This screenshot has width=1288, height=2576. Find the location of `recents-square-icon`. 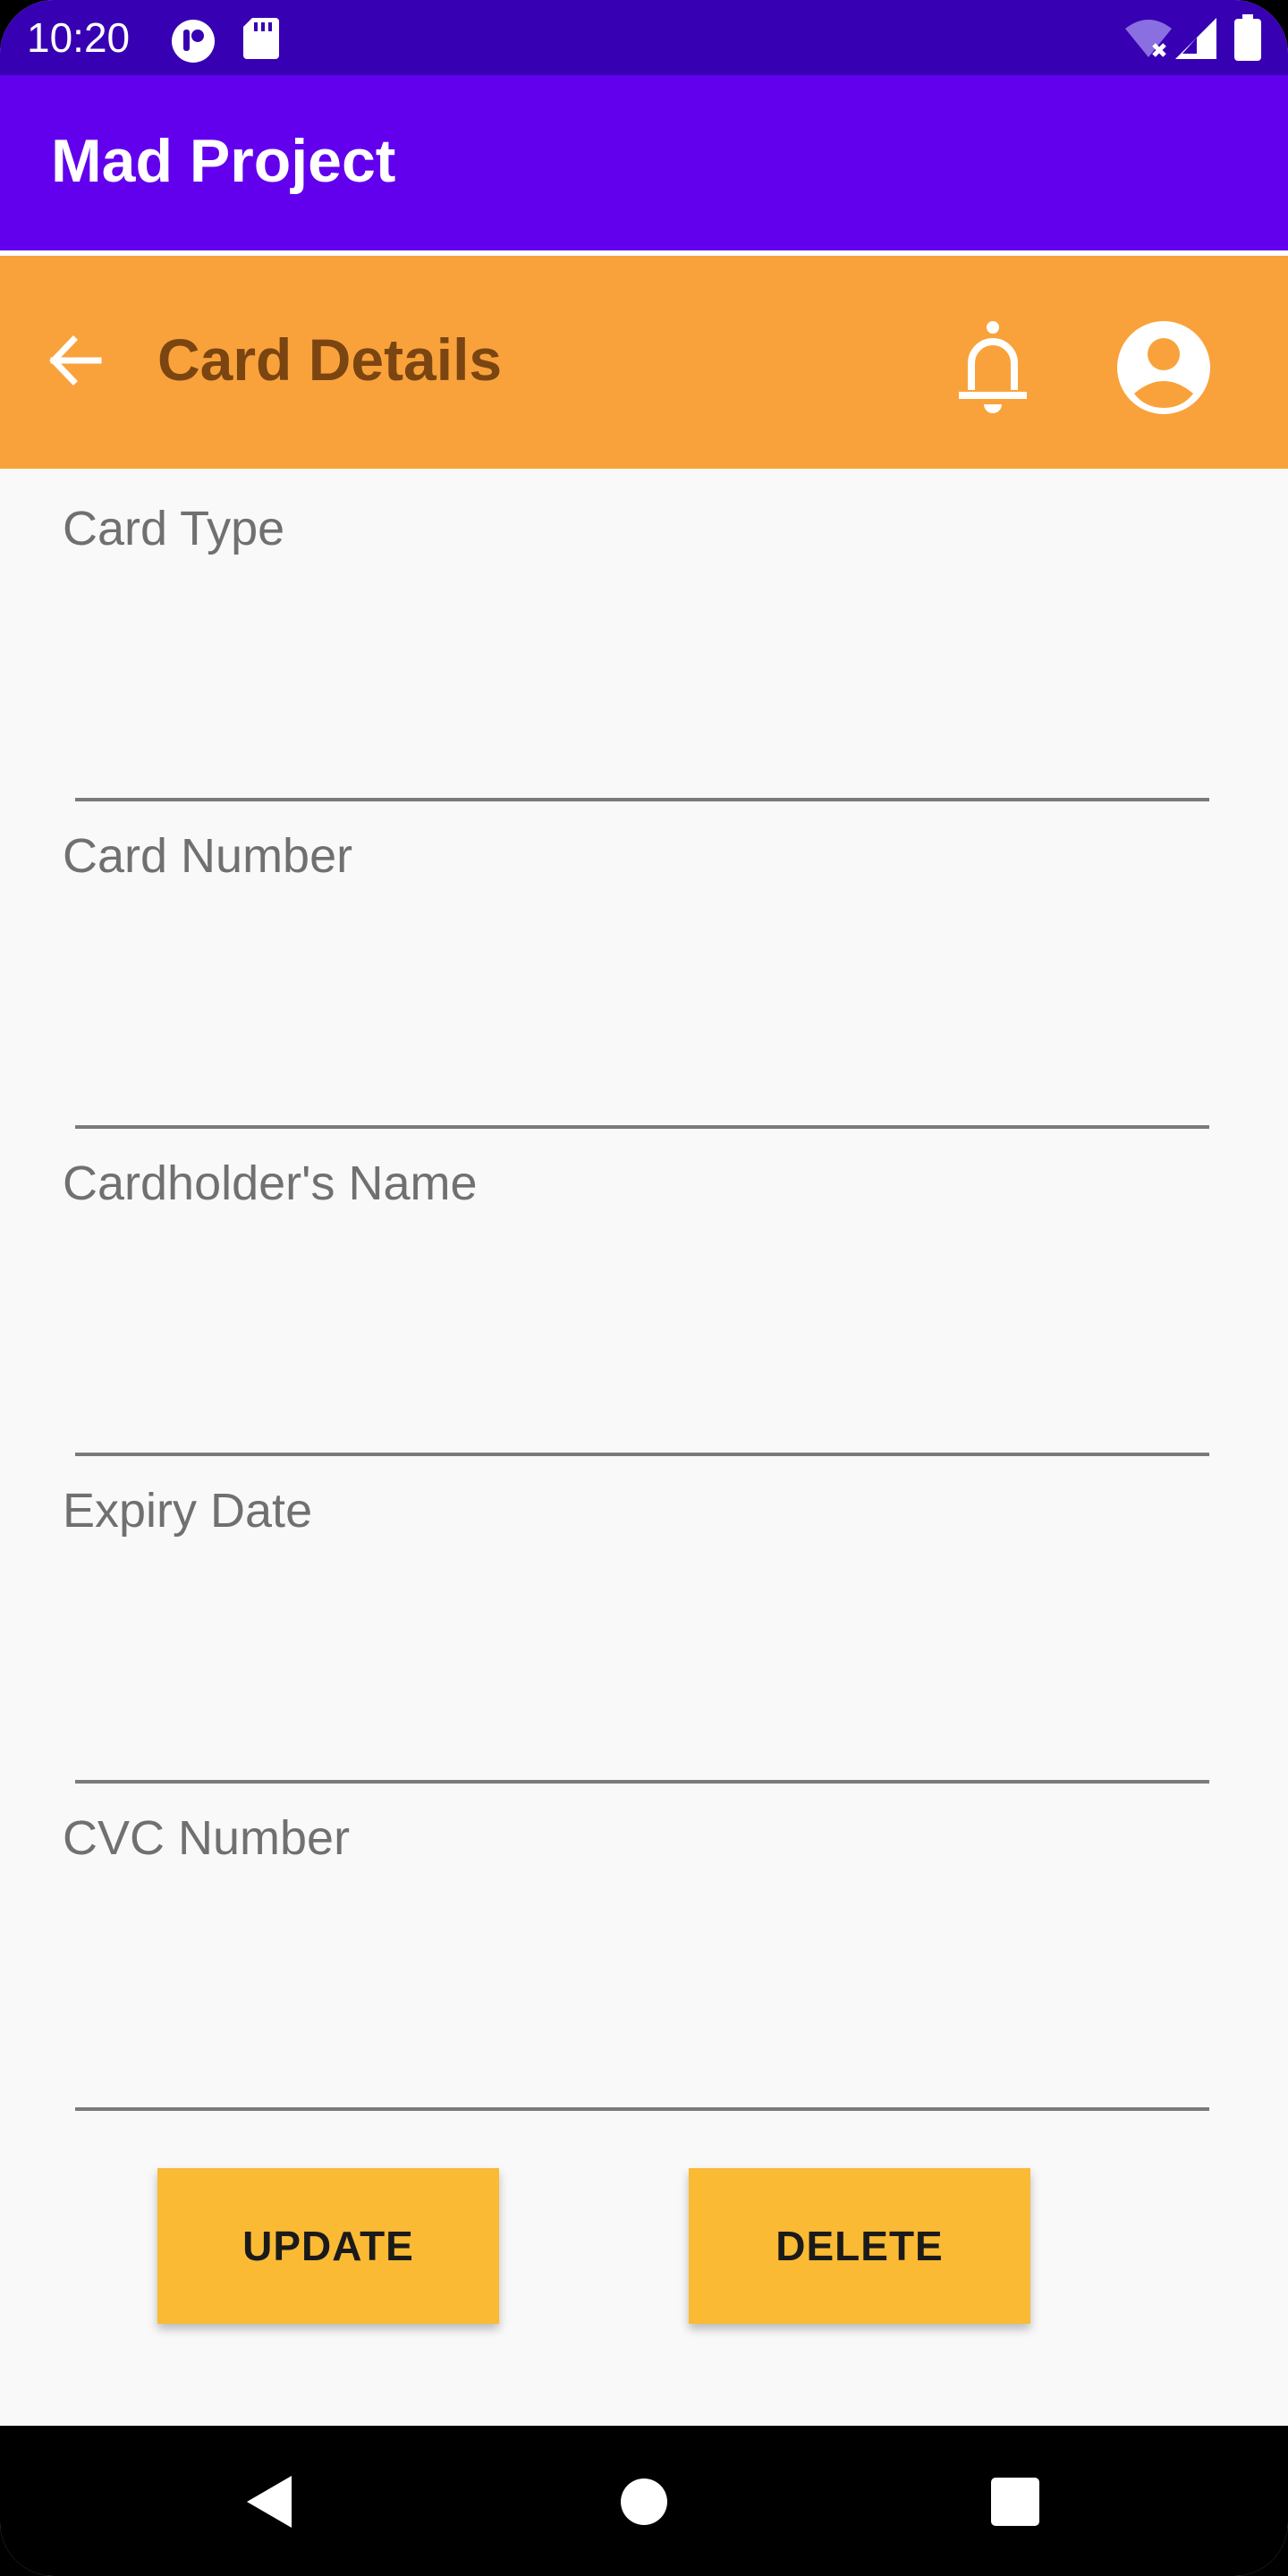

recents-square-icon is located at coordinates (1015, 2502).